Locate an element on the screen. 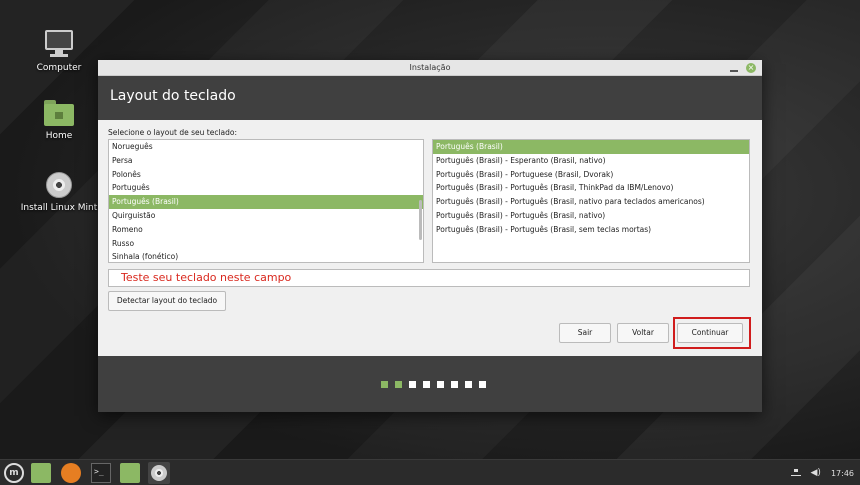 This screenshot has height=485, width=860. clock: 17:46 is located at coordinates (842, 473).